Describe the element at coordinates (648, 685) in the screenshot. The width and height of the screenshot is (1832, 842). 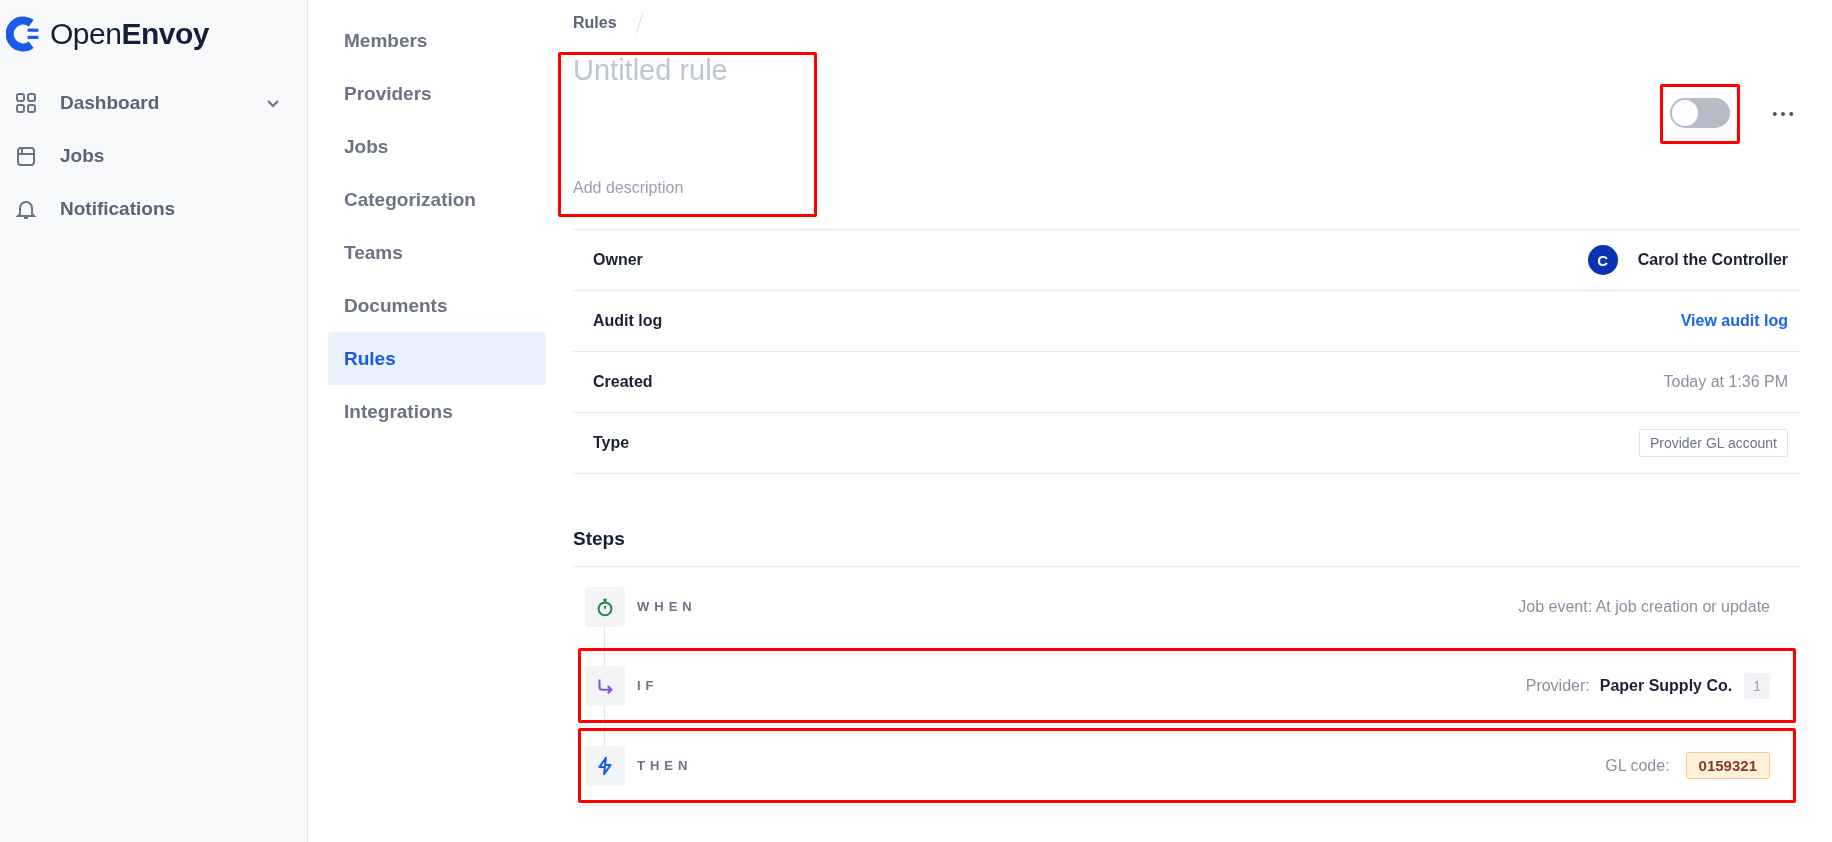
I see `step-label: IF` at that location.